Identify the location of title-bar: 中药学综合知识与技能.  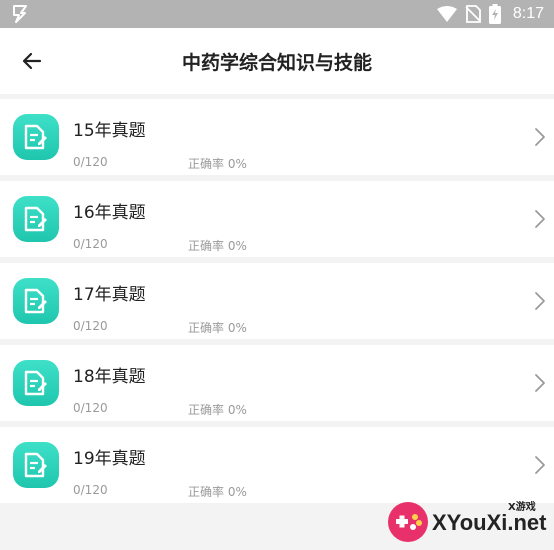
(277, 61).